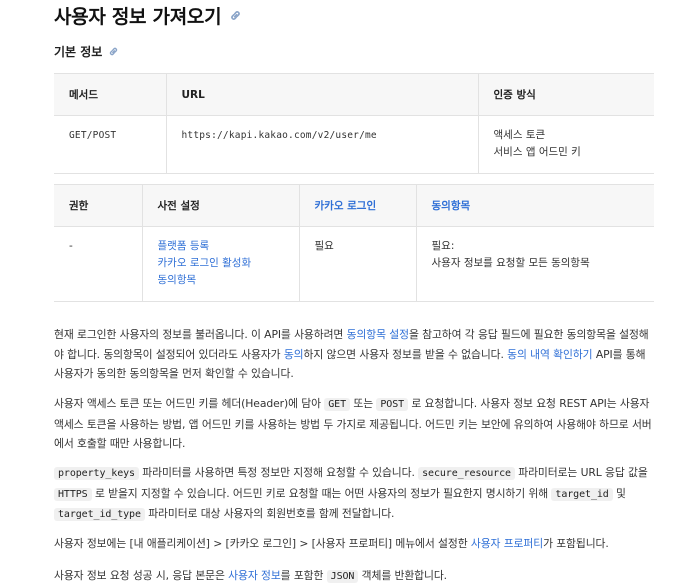 The image size is (697, 586). What do you see at coordinates (294, 354) in the screenshot?
I see `consent-link: 동의` at bounding box center [294, 354].